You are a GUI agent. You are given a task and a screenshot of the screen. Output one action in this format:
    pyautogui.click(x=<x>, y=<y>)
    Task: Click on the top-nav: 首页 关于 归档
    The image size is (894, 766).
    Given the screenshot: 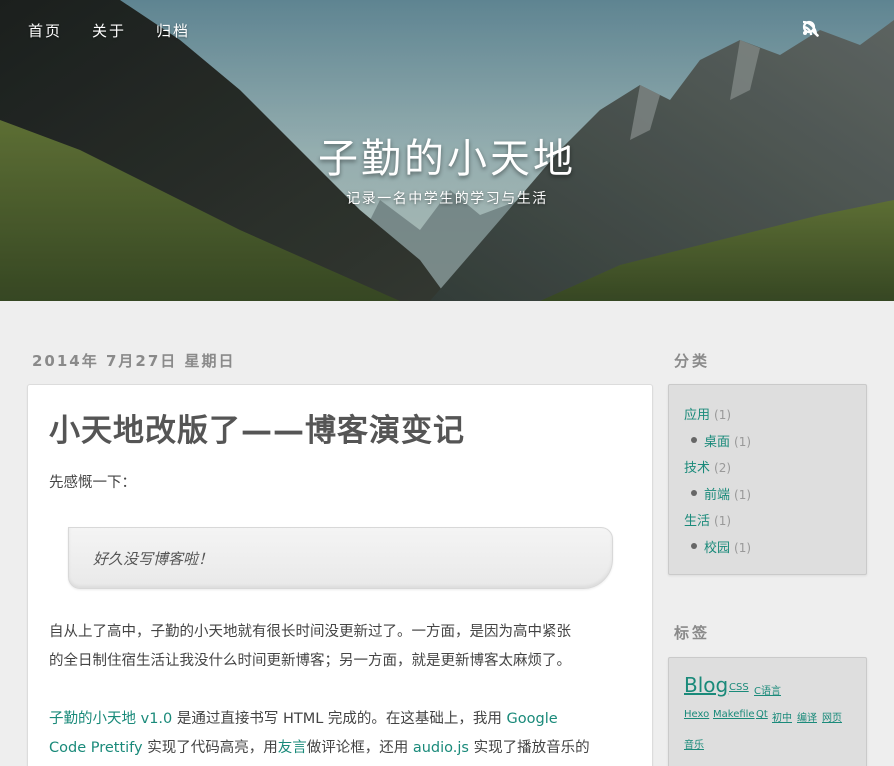 What is the action you would take?
    pyautogui.click(x=109, y=30)
    